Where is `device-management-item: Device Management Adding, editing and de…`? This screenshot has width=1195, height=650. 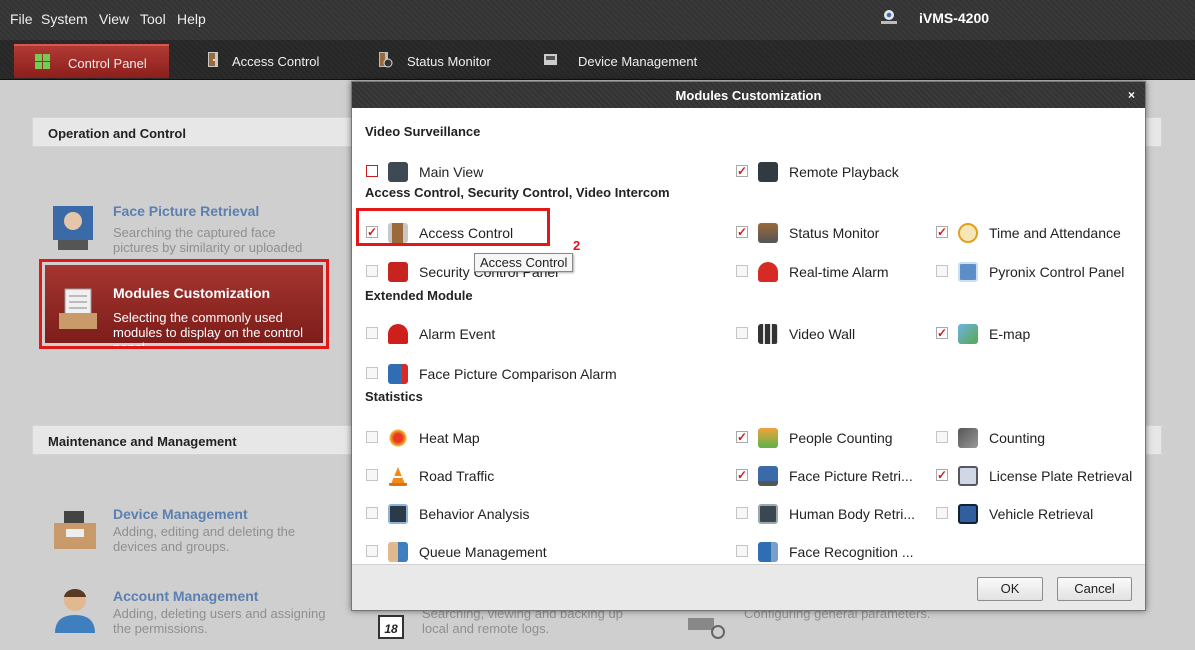
device-management-item: Device Management Adding, editing and de… is located at coordinates (202, 533).